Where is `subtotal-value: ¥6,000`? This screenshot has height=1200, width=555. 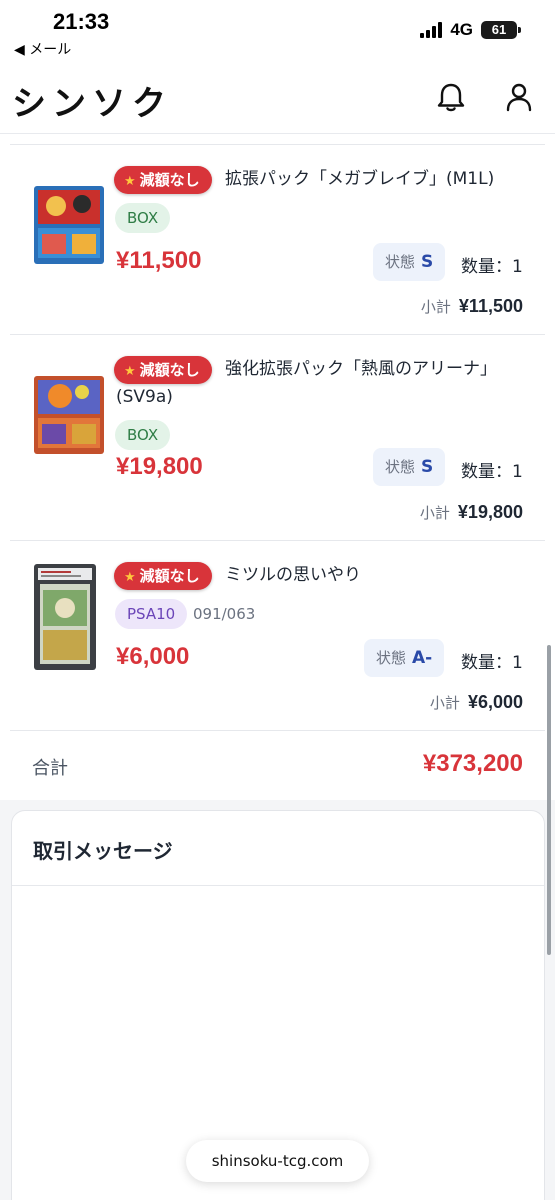 subtotal-value: ¥6,000 is located at coordinates (495, 702).